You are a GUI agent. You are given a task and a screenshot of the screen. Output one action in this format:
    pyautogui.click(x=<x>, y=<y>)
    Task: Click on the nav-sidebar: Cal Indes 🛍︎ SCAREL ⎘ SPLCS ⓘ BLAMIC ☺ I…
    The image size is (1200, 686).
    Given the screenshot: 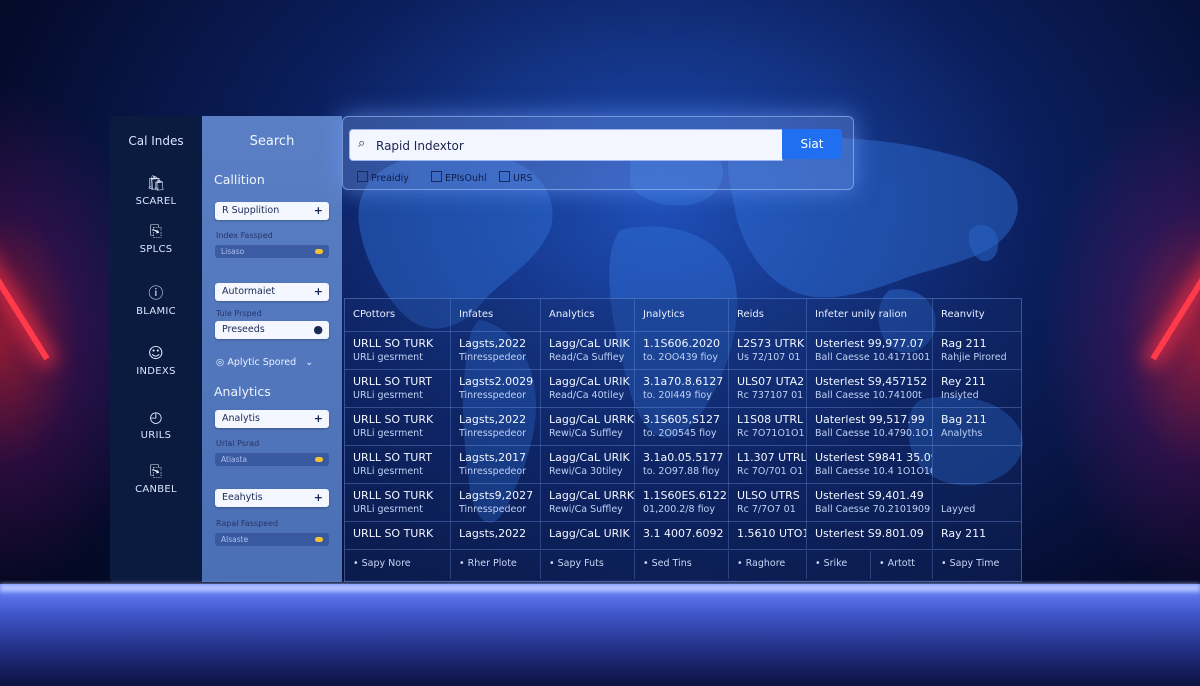 What is the action you would take?
    pyautogui.click(x=156, y=349)
    